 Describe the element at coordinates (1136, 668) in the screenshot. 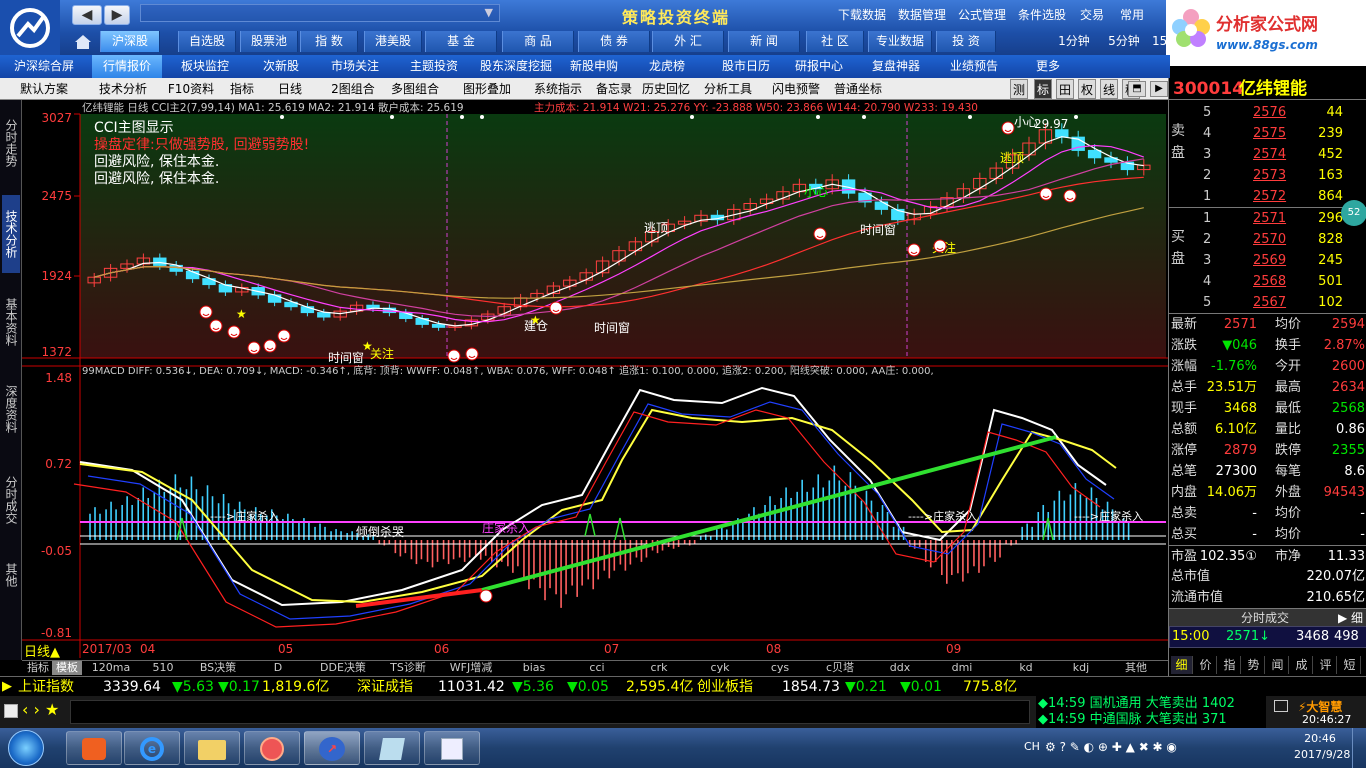

I see `indicator-tab: 其他` at that location.